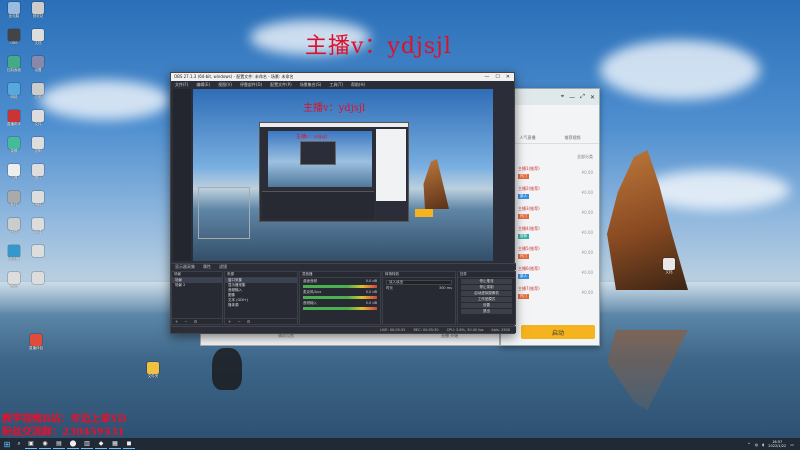 This screenshot has height=450, width=800. Describe the element at coordinates (529, 288) in the screenshot. I see `item-name: 主播7(推荐)` at that location.